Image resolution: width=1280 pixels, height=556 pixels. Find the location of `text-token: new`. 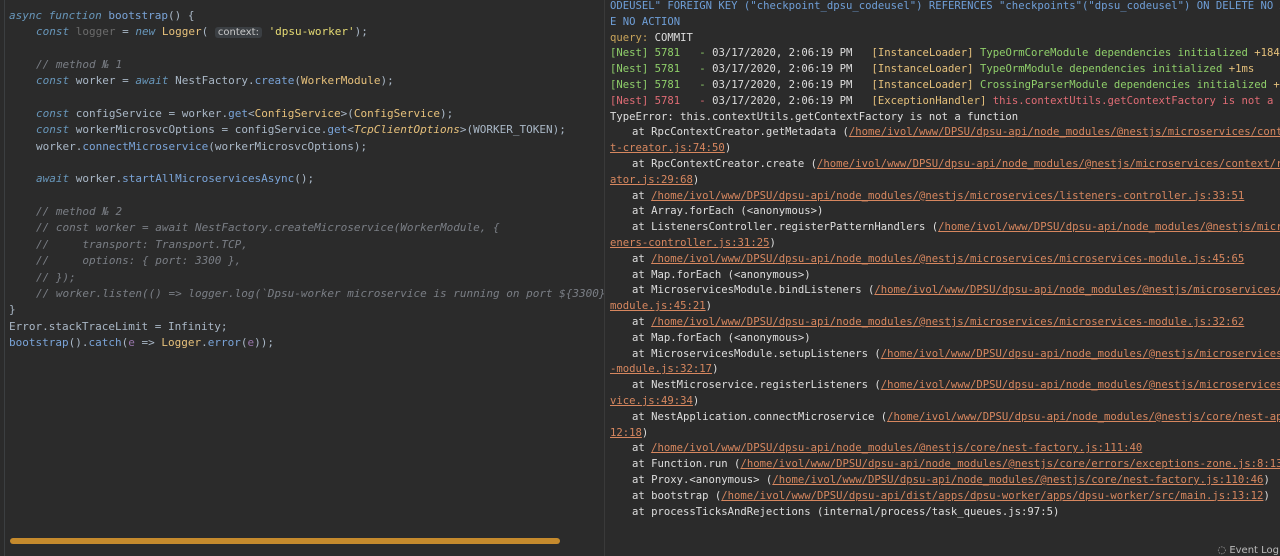

text-token: new is located at coordinates (148, 32).